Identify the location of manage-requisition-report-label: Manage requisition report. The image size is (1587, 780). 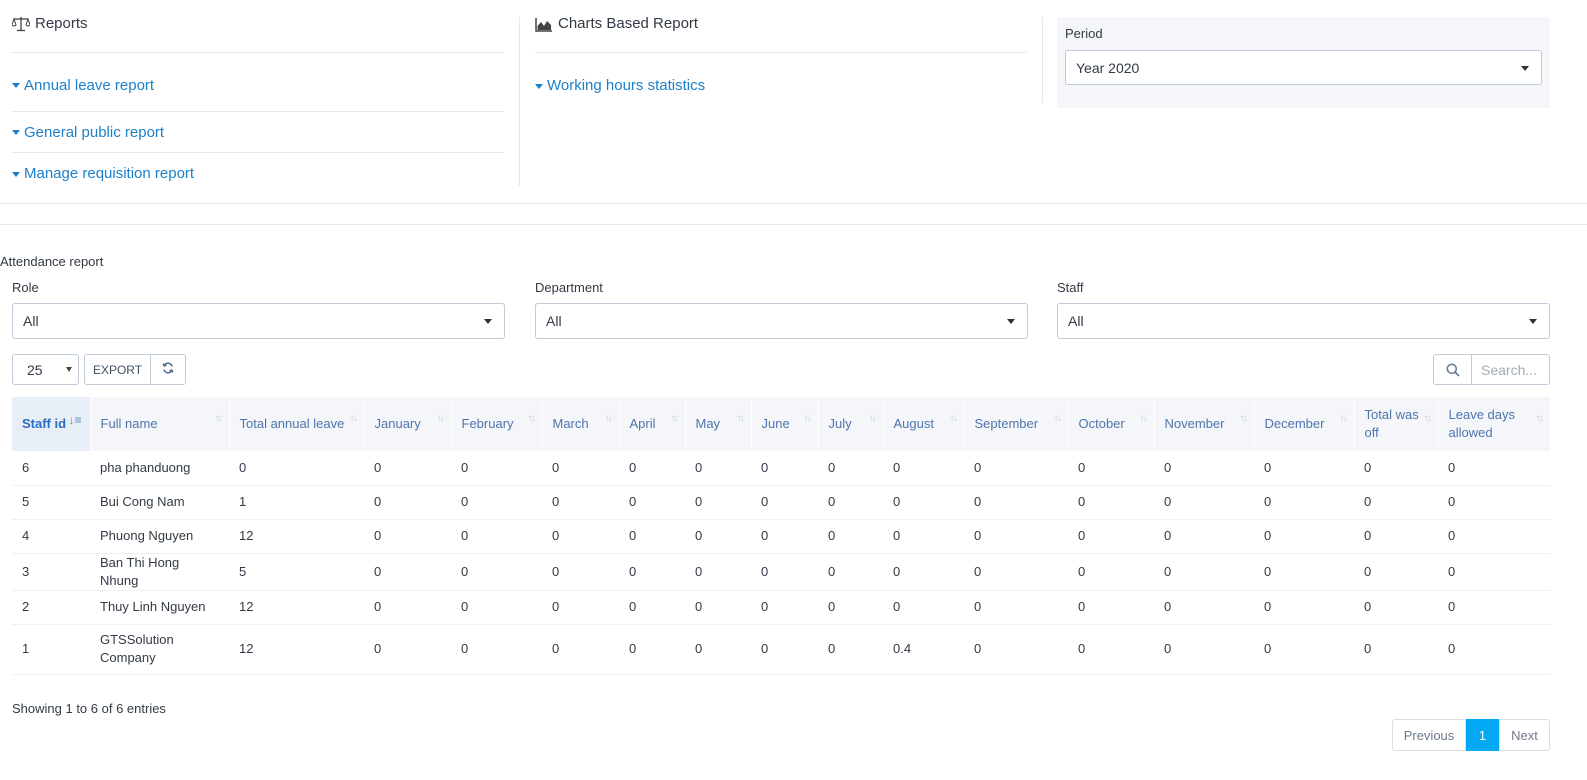
(109, 173).